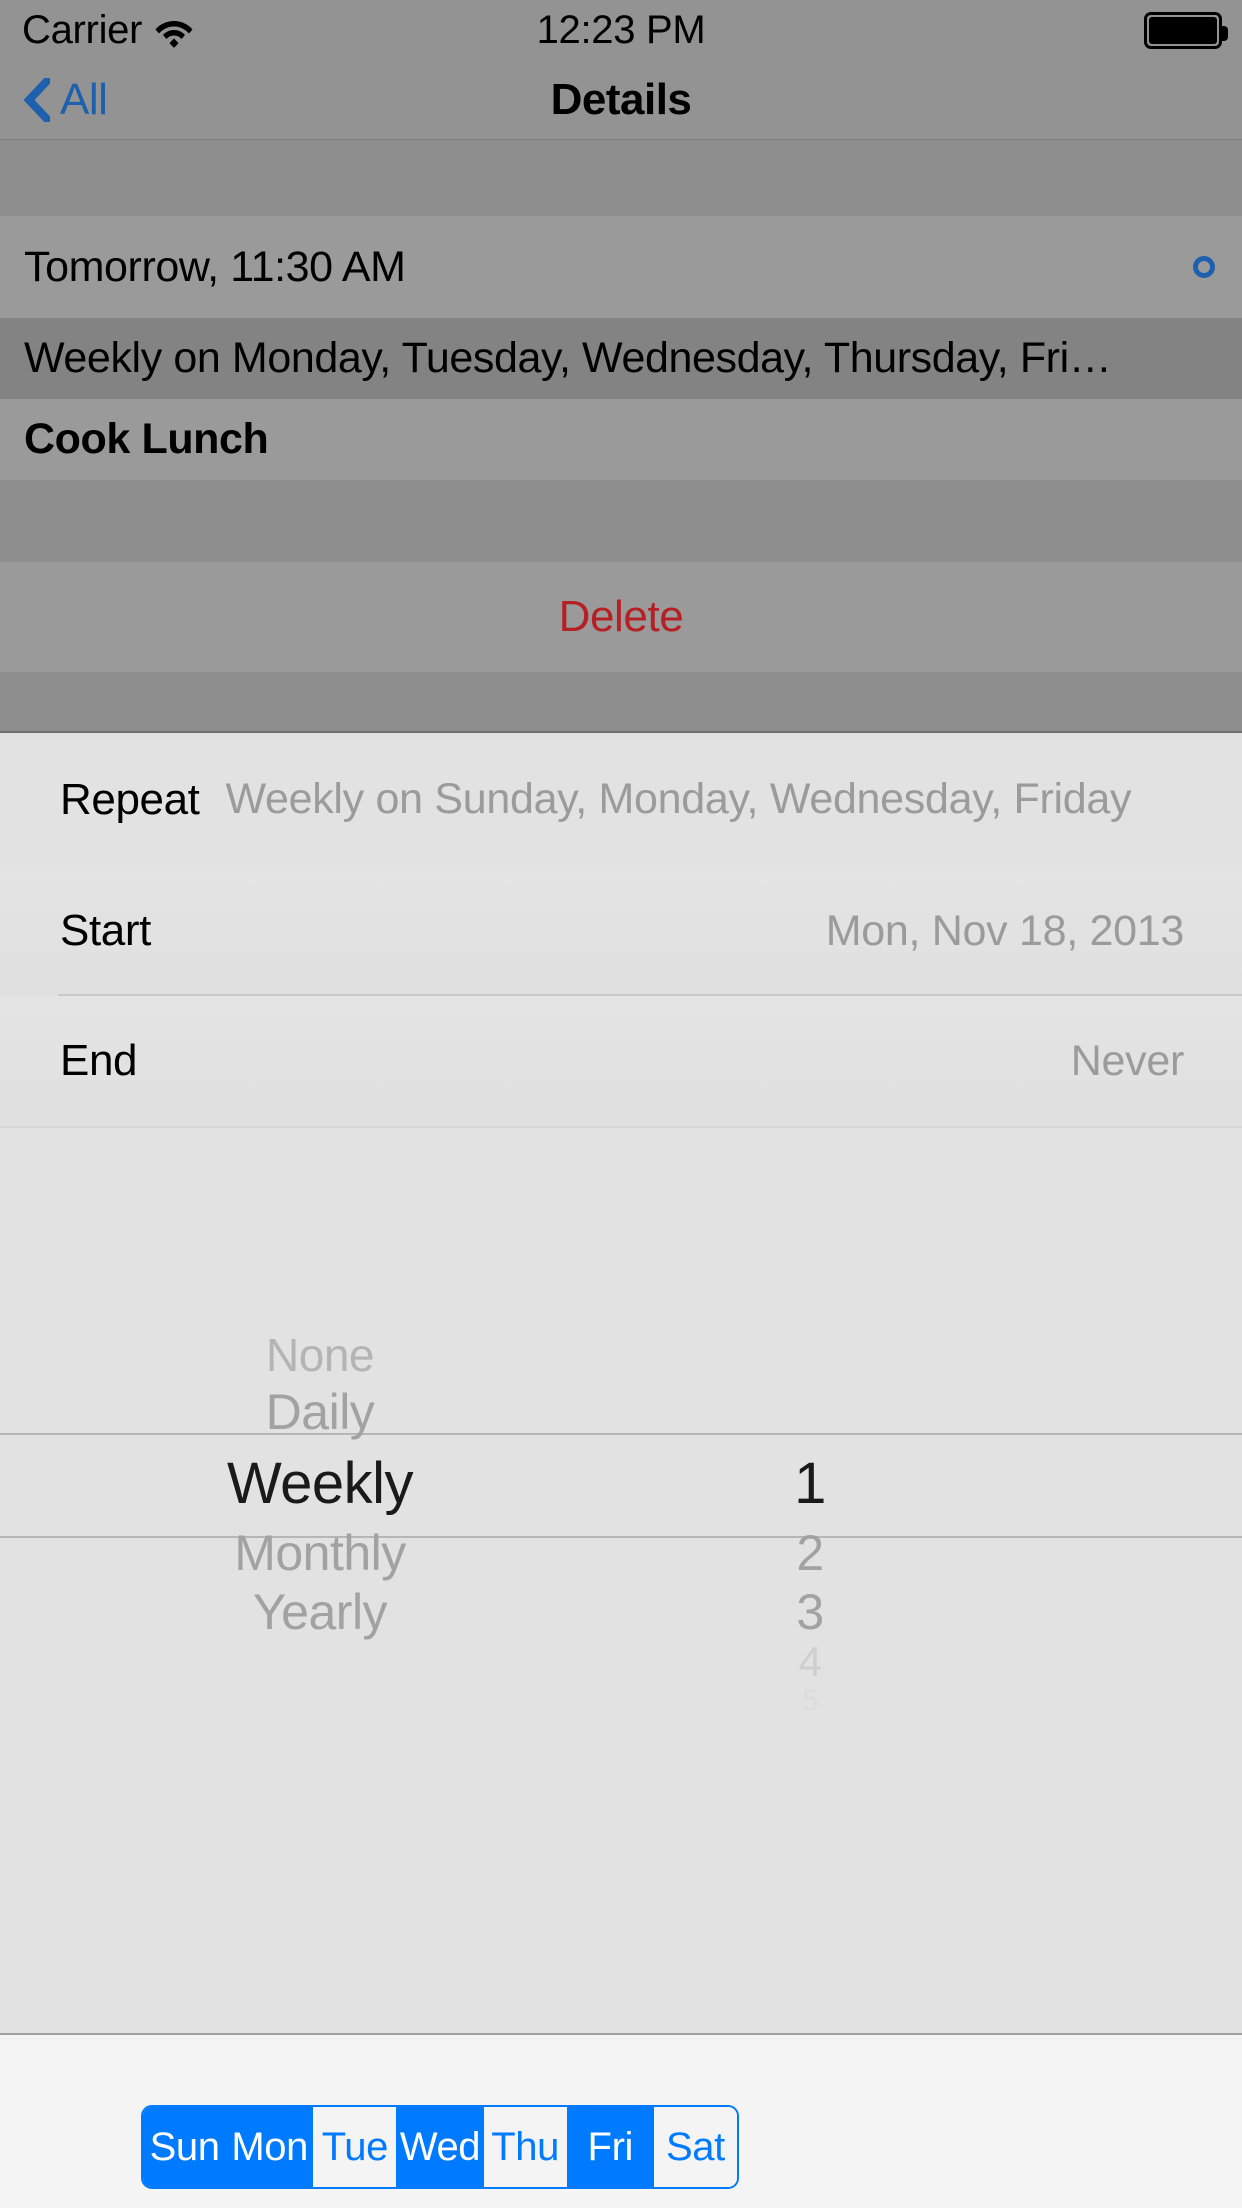 This screenshot has height=2208, width=1242. What do you see at coordinates (810, 1553) in the screenshot?
I see `picker-item-interval: 2` at bounding box center [810, 1553].